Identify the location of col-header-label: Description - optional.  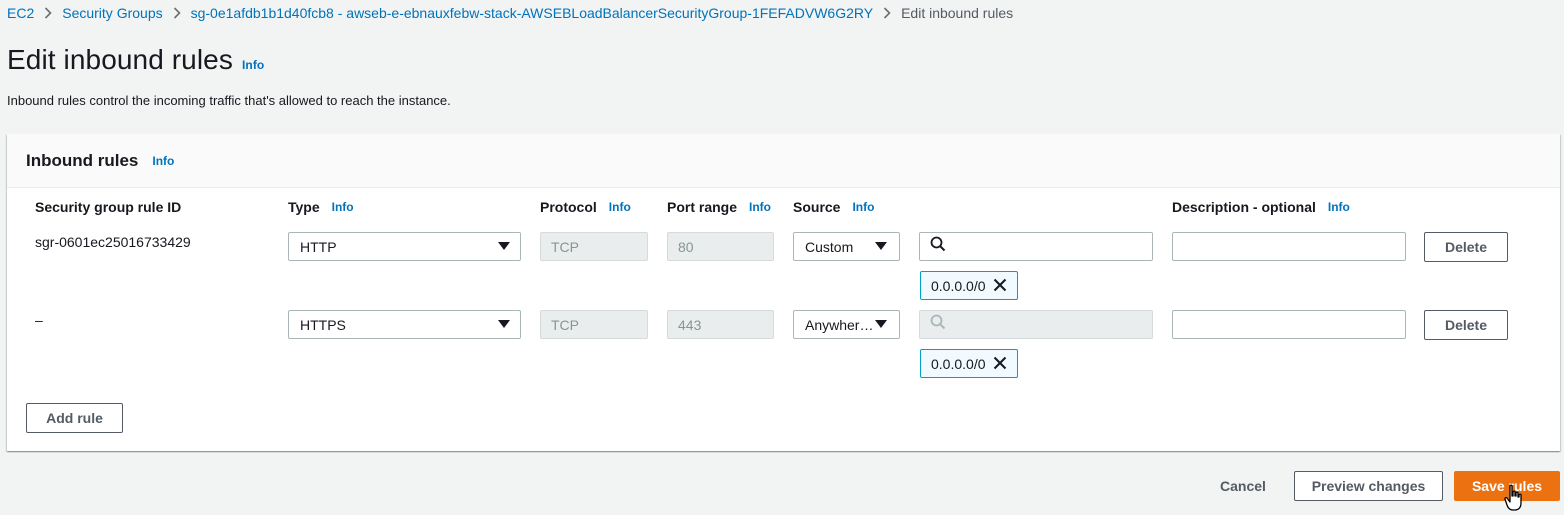
(1244, 207).